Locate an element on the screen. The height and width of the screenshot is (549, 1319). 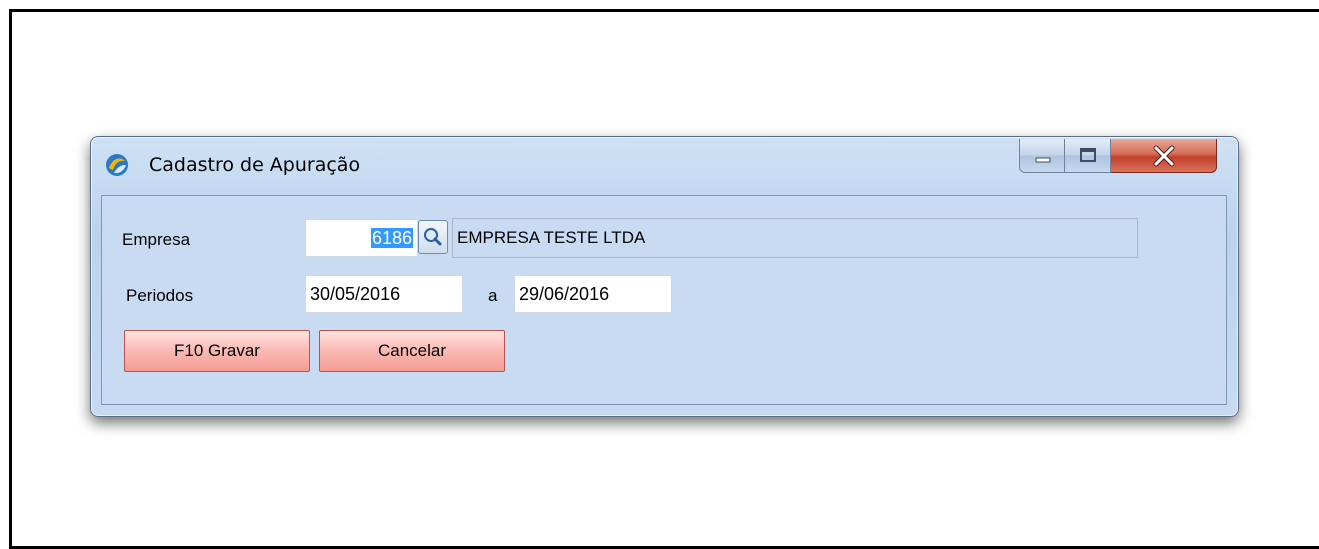
close-button is located at coordinates (1164, 156).